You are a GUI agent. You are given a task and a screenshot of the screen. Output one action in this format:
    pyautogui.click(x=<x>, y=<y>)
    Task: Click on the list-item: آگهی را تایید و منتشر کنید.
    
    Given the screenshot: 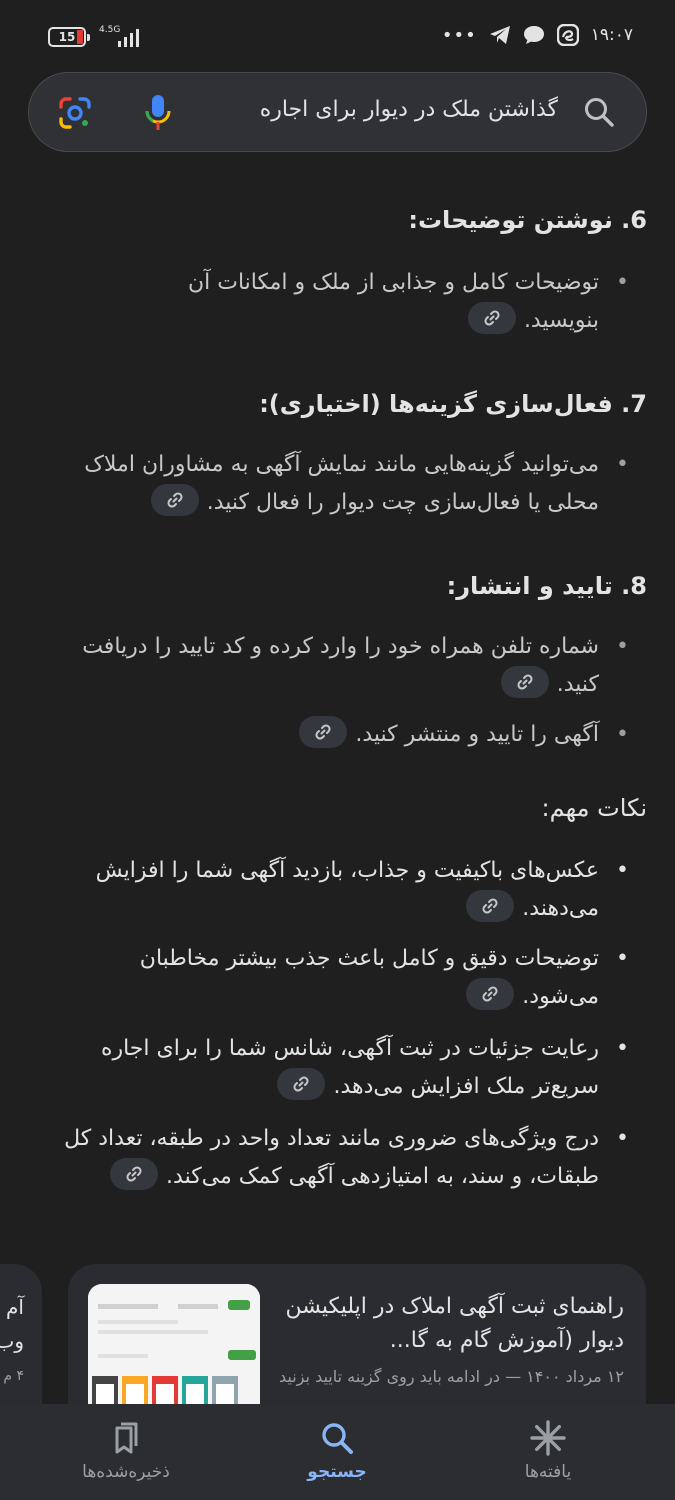 What is the action you would take?
    pyautogui.click(x=374, y=735)
    